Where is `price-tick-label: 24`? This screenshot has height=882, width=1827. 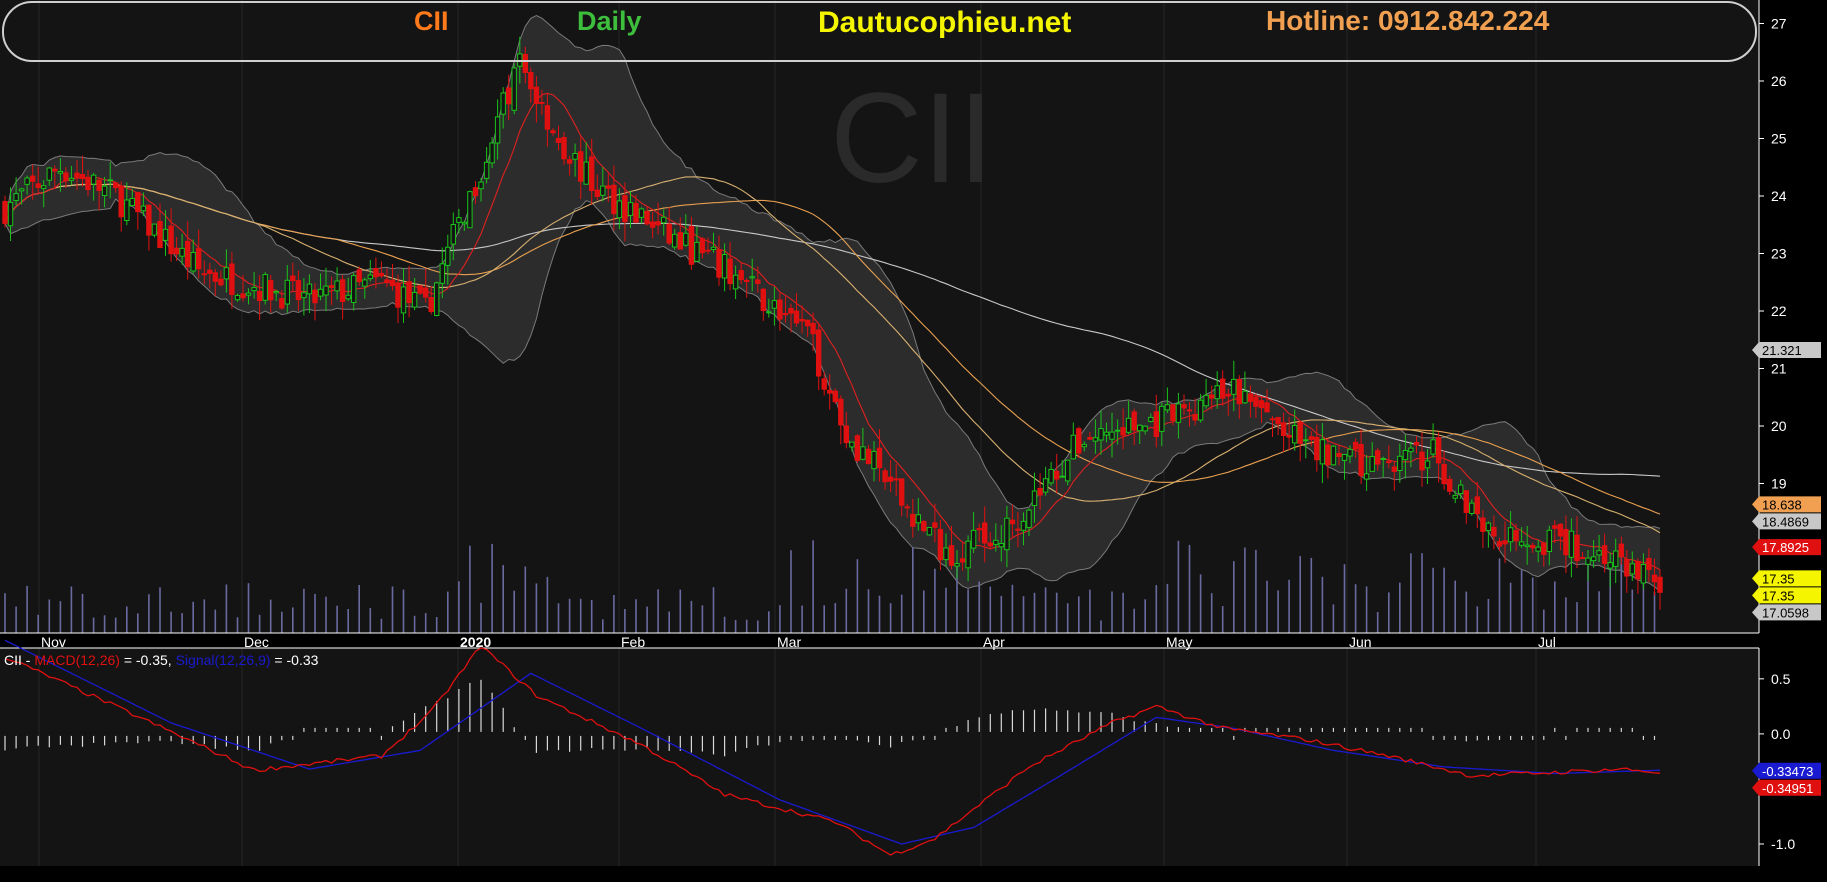
price-tick-label: 24 is located at coordinates (1779, 196).